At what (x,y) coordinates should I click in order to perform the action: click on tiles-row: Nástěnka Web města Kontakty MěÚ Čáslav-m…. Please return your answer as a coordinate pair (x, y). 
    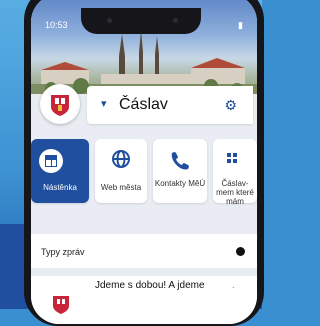
    Looking at the image, I should click on (144, 172).